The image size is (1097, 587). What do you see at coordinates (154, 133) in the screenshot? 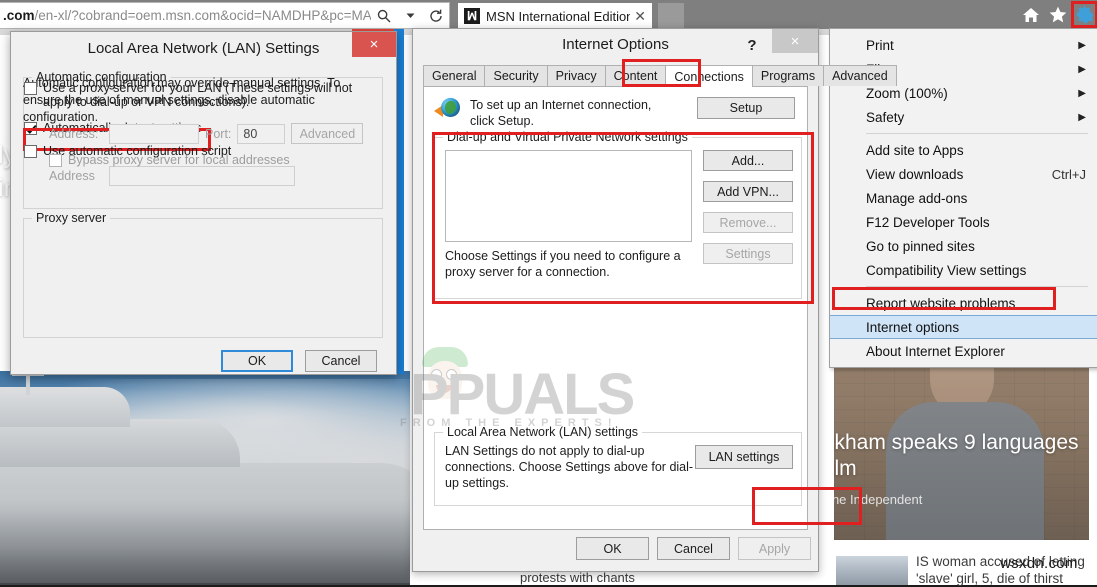
I see `proxy-address-input` at bounding box center [154, 133].